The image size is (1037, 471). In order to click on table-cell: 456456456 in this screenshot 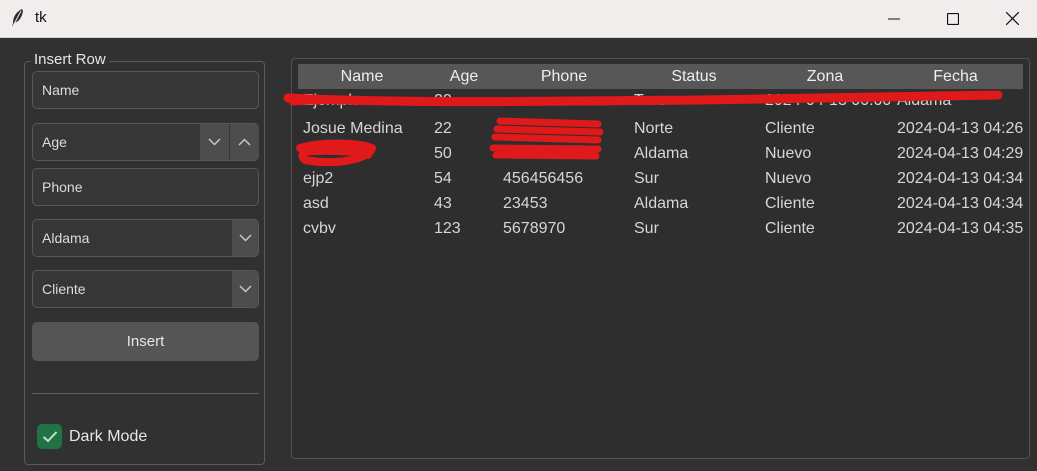, I will do `click(543, 178)`.